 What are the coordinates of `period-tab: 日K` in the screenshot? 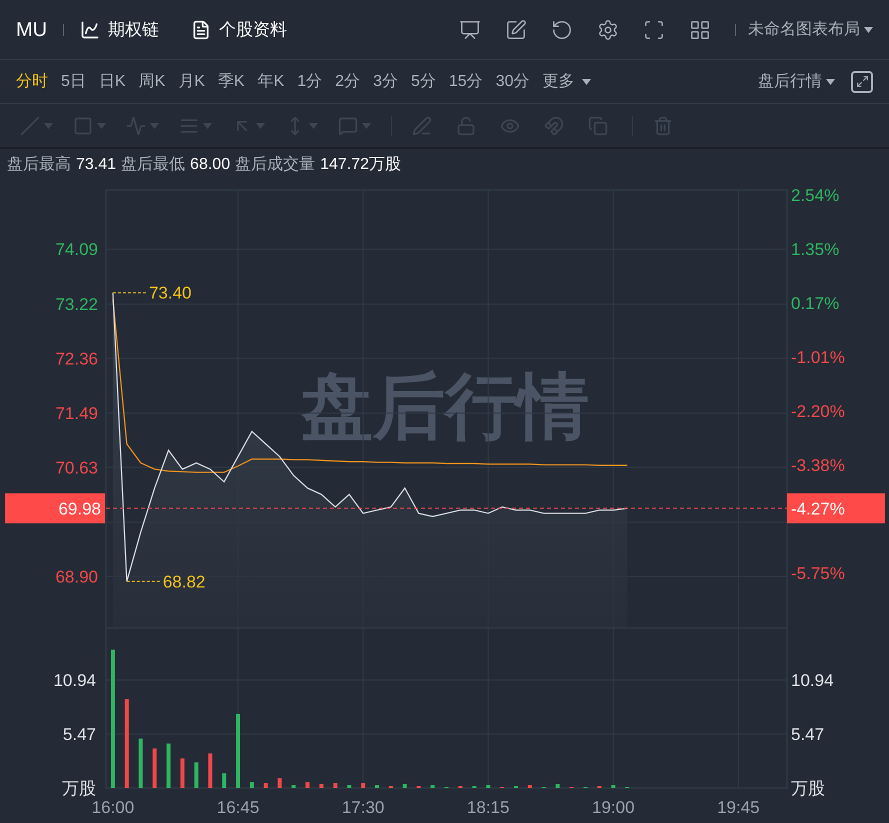 It's located at (112, 82).